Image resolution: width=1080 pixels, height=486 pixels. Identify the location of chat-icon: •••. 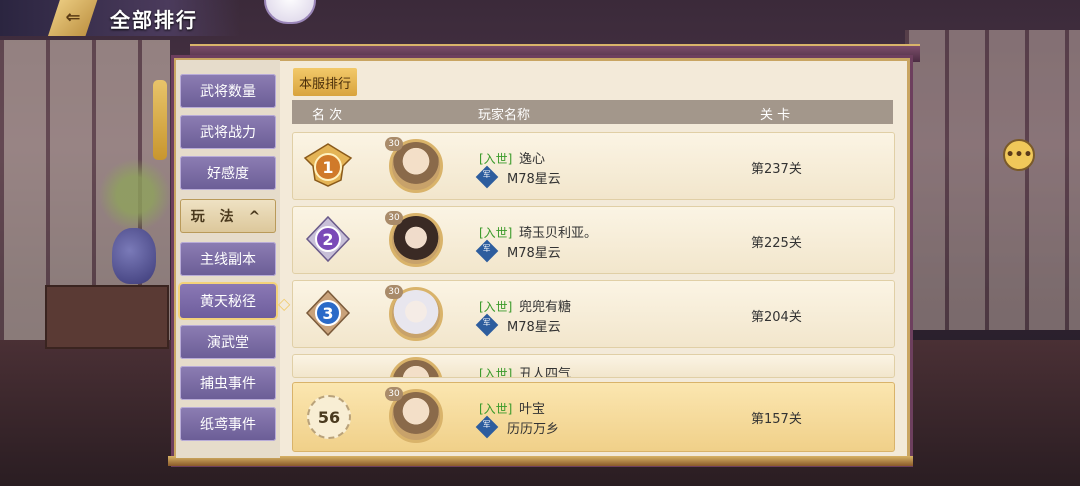
(1019, 155).